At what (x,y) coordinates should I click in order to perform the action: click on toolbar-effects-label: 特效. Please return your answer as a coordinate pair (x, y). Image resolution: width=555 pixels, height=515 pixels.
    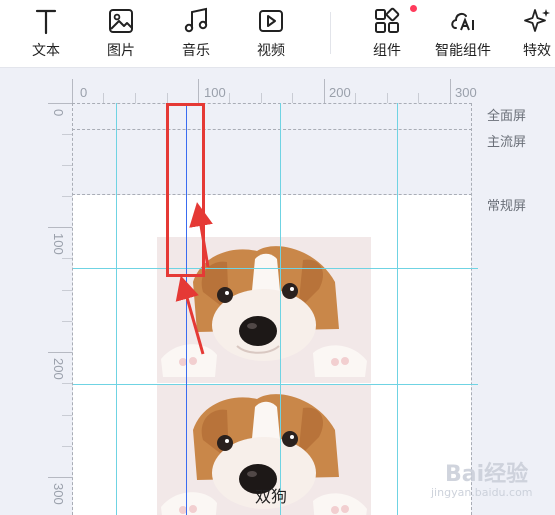
    Looking at the image, I should click on (537, 51).